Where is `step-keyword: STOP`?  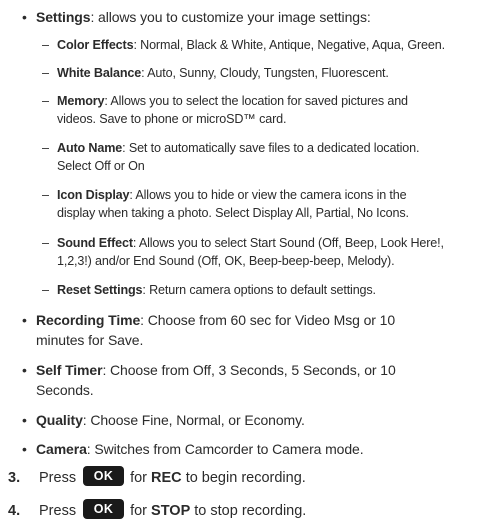
step-keyword: STOP is located at coordinates (171, 511).